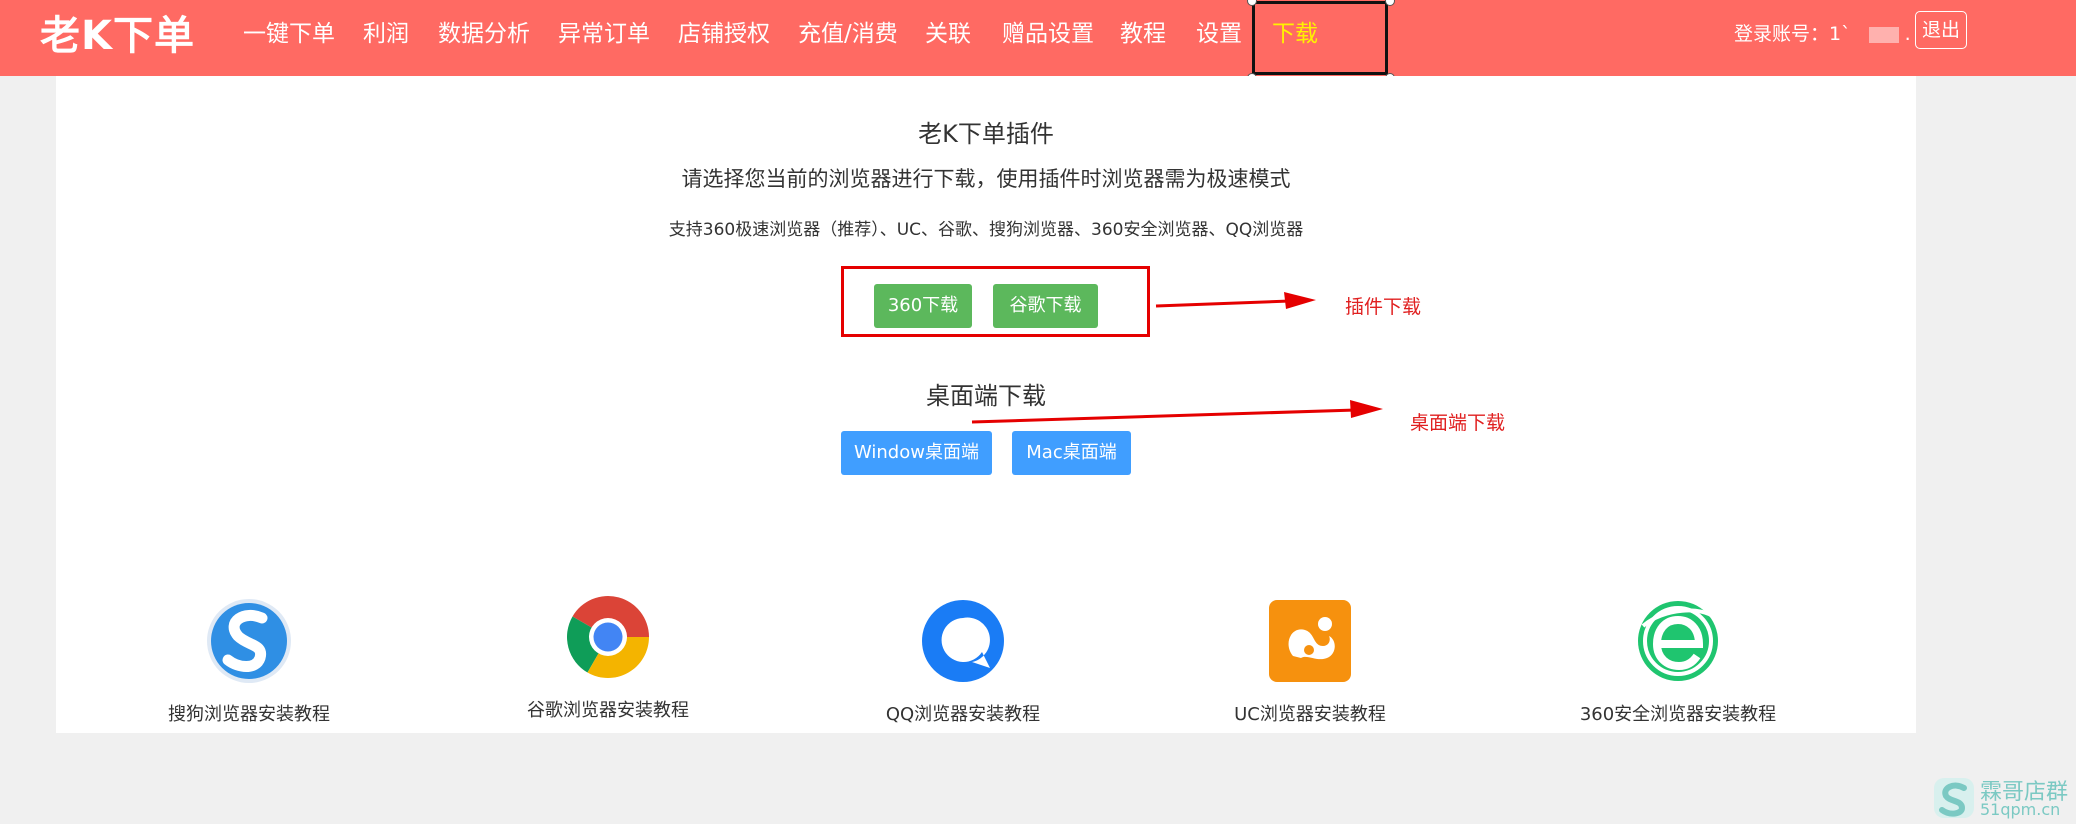 The width and height of the screenshot is (2076, 824). I want to click on 360-safe-tutorial-label: 360安全浏览器安装教程, so click(1678, 714).